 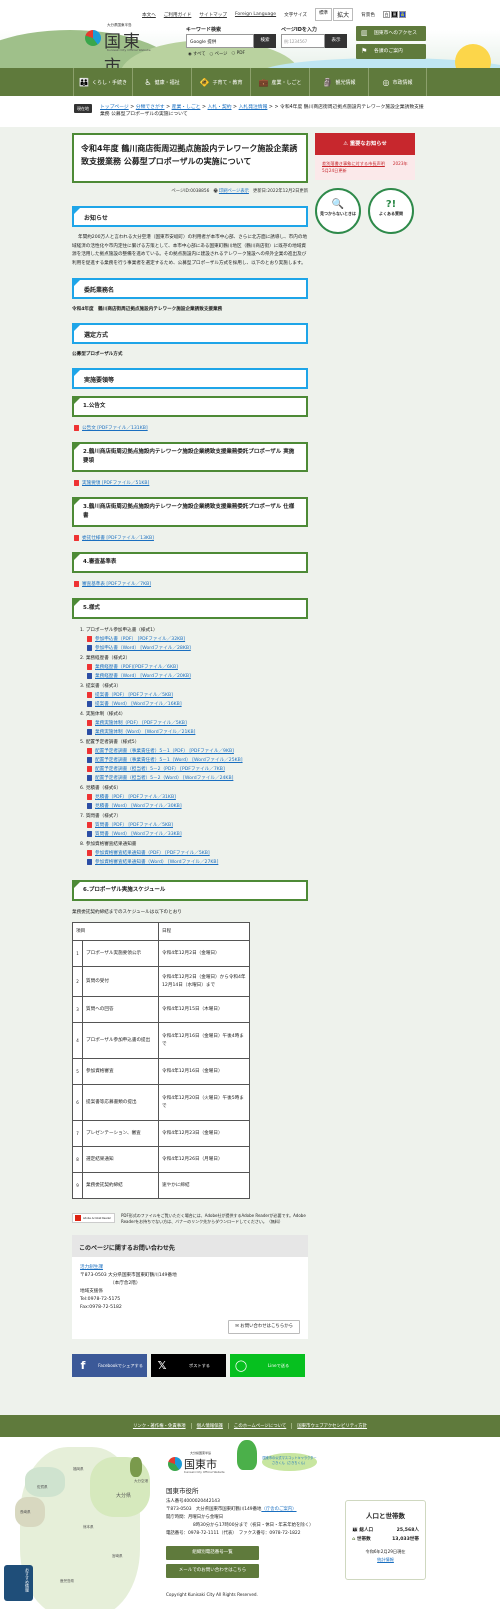 I want to click on envelope-icon: ✉, so click(x=237, y=1326).